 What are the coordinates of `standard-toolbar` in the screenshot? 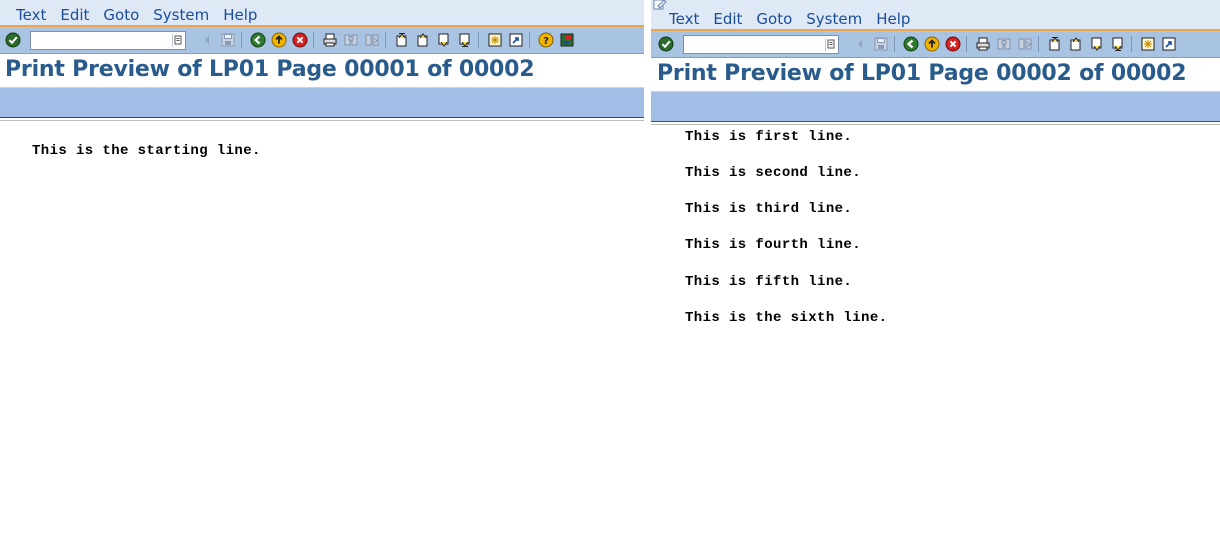 It's located at (935, 44).